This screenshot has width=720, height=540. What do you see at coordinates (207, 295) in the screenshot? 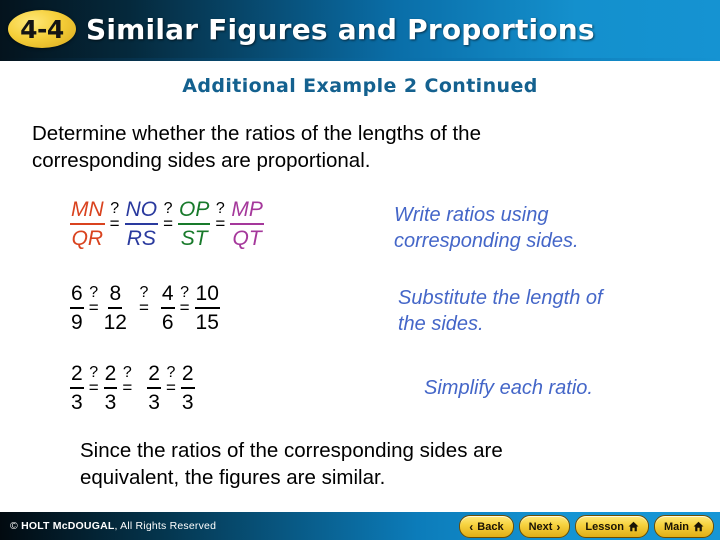
I see `fraction-numerator: 10` at bounding box center [207, 295].